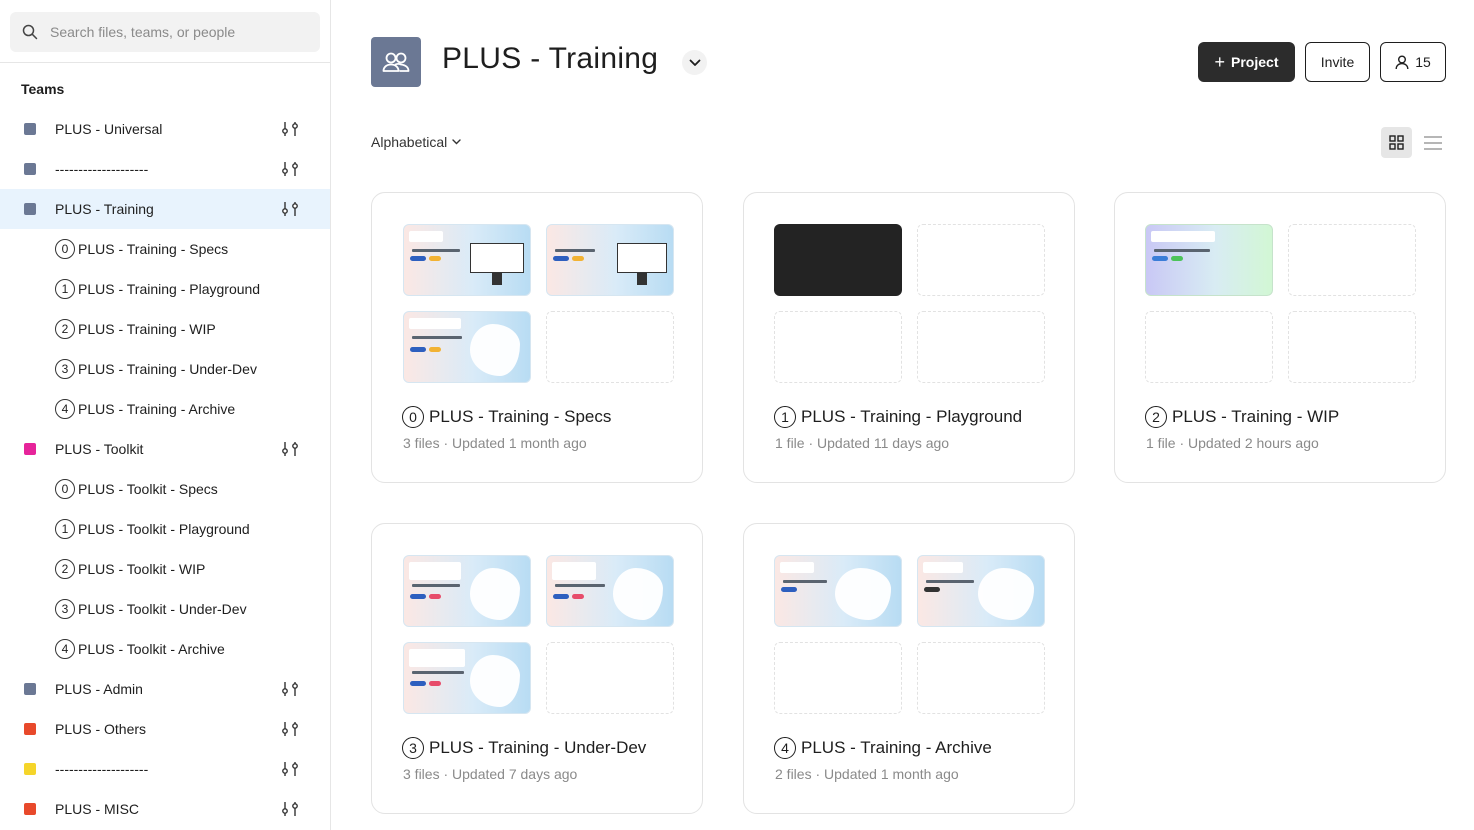  I want to click on sidebar-project-item: 2 PLUS - Training - WIP, so click(165, 329).